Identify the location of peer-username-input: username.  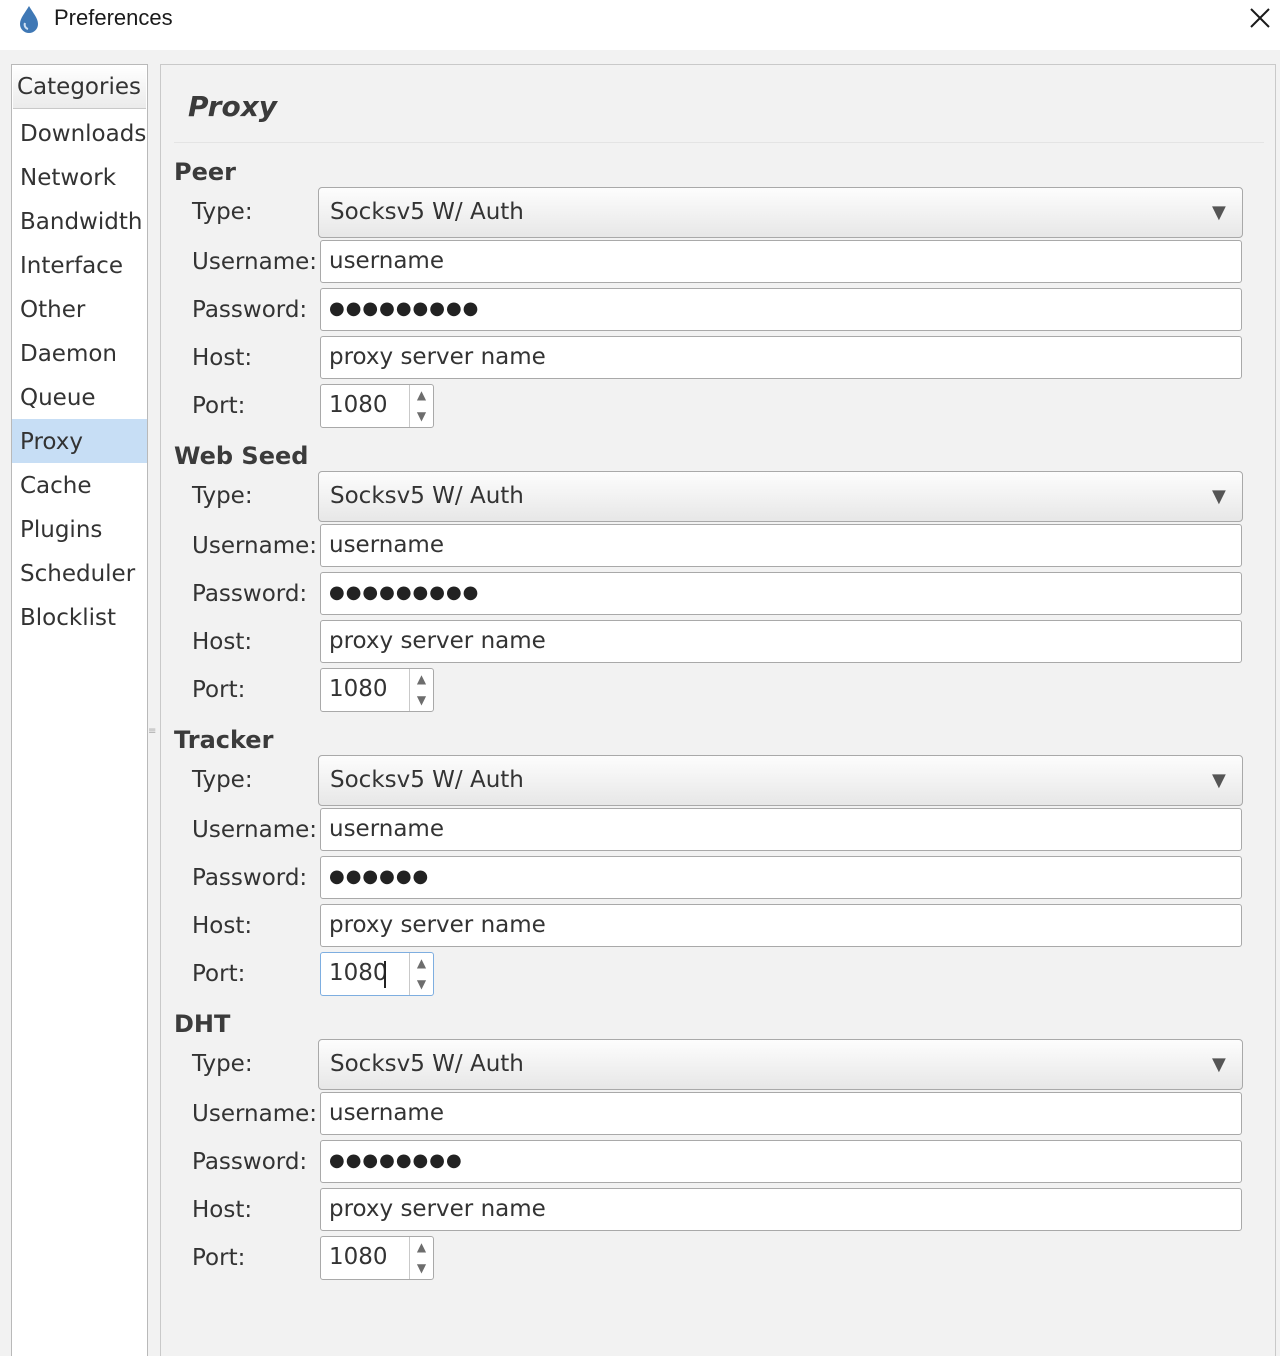
(781, 261).